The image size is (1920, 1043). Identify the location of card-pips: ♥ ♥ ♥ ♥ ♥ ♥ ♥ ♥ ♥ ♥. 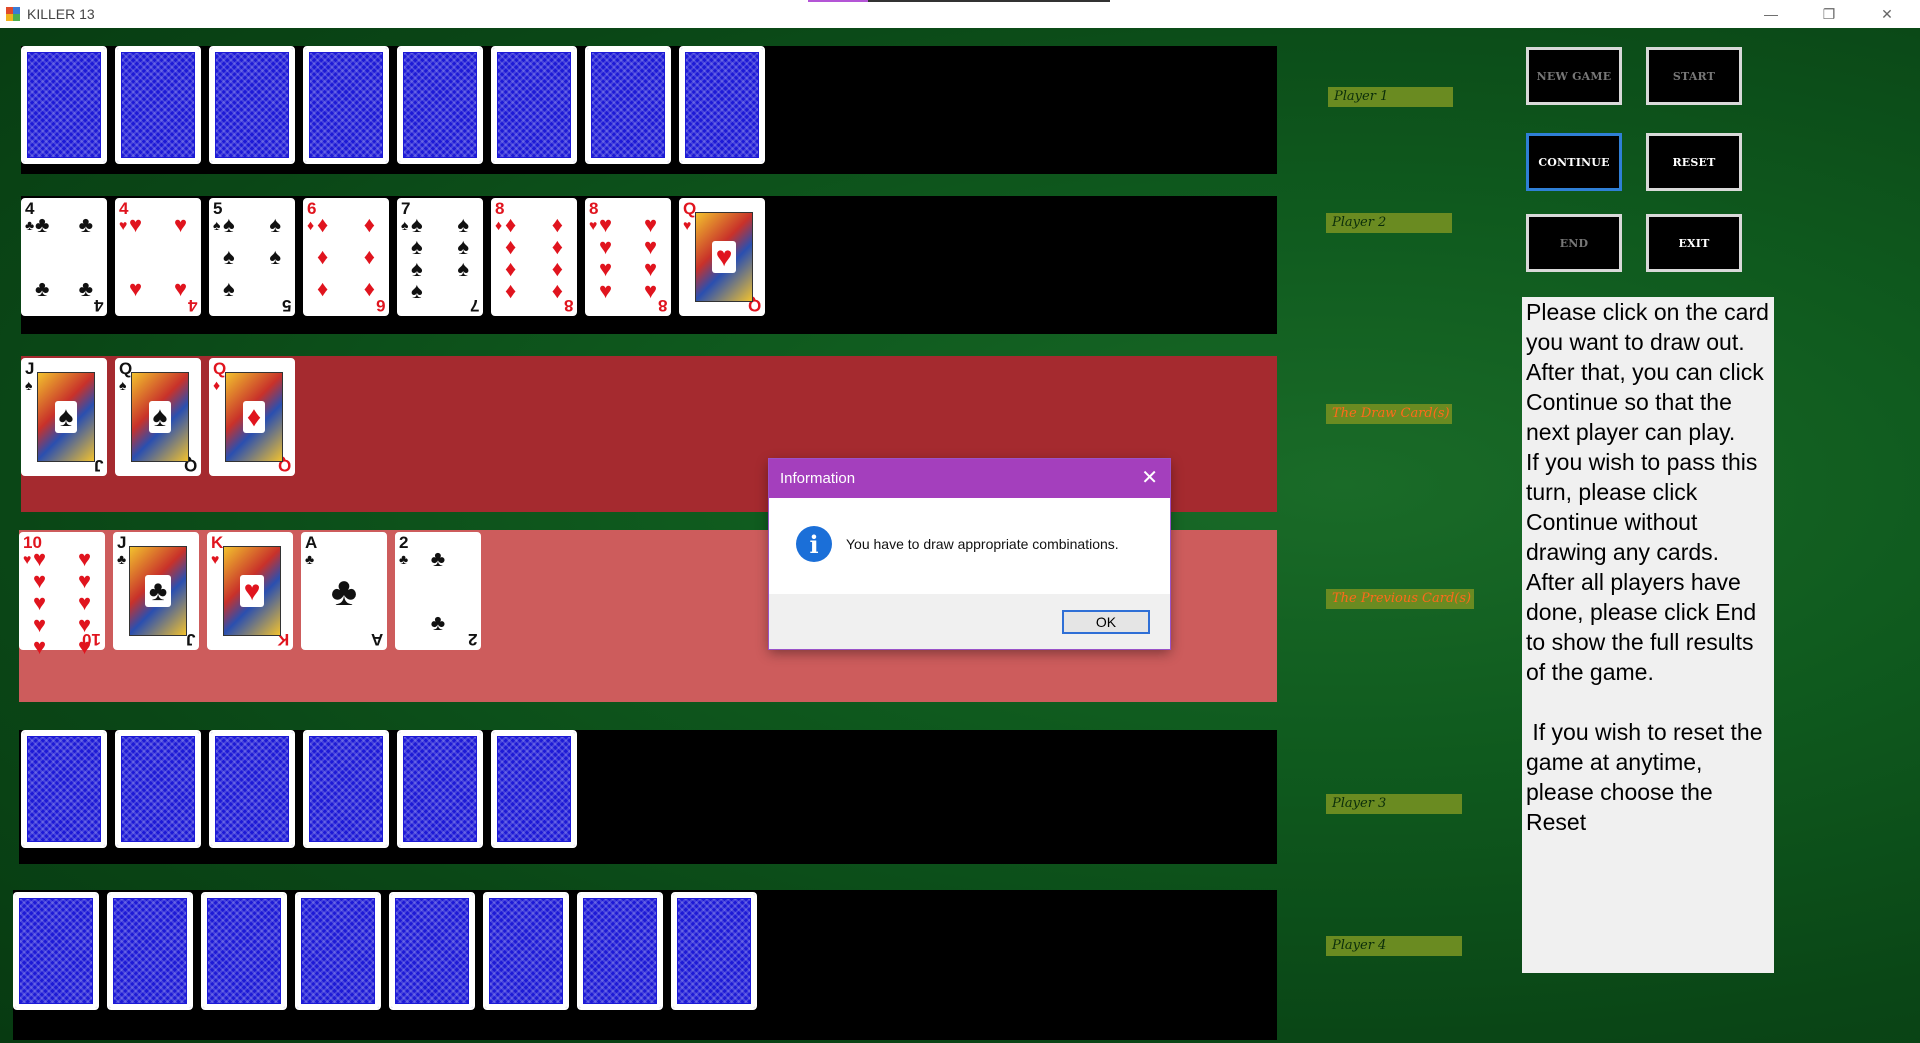
(62, 602).